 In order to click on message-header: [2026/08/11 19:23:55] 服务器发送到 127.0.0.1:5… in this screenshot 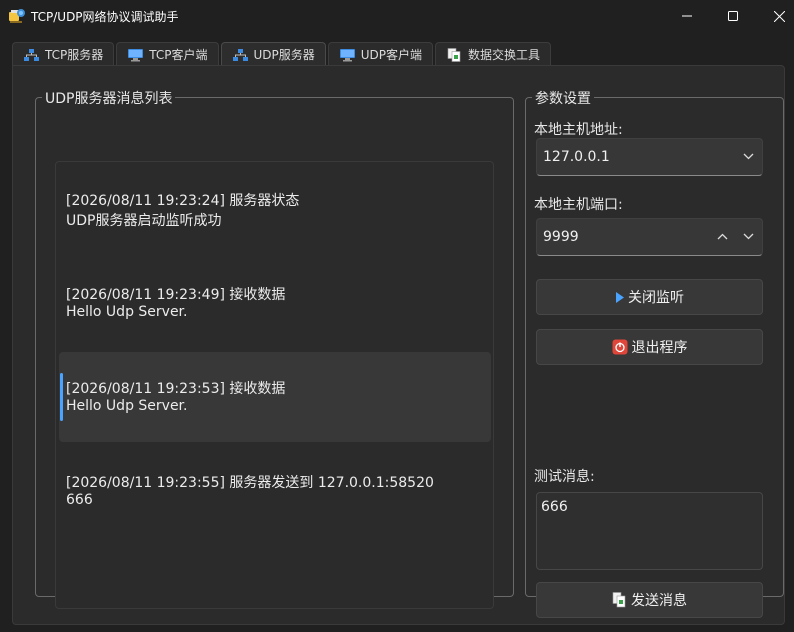, I will do `click(250, 483)`.